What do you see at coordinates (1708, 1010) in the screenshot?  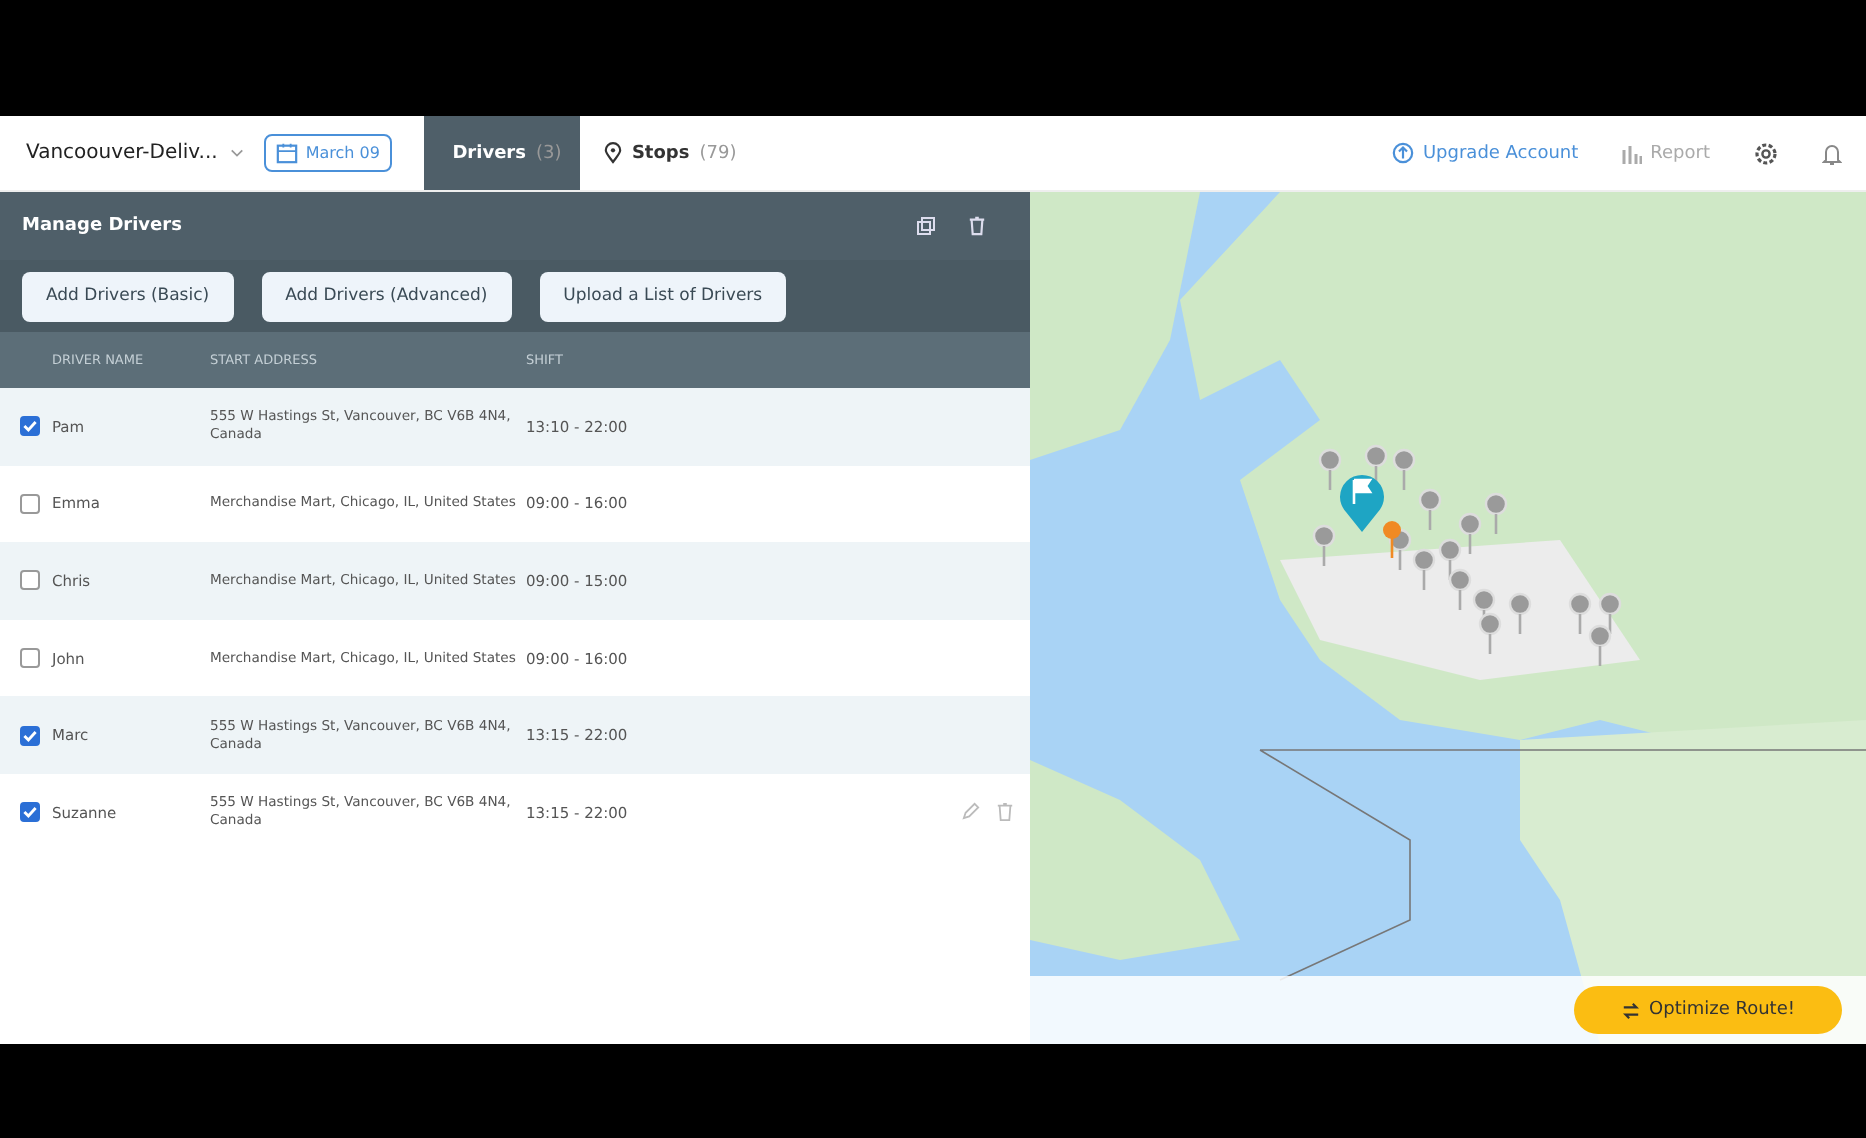 I see `optimize-route-button: Optimize Route!` at bounding box center [1708, 1010].